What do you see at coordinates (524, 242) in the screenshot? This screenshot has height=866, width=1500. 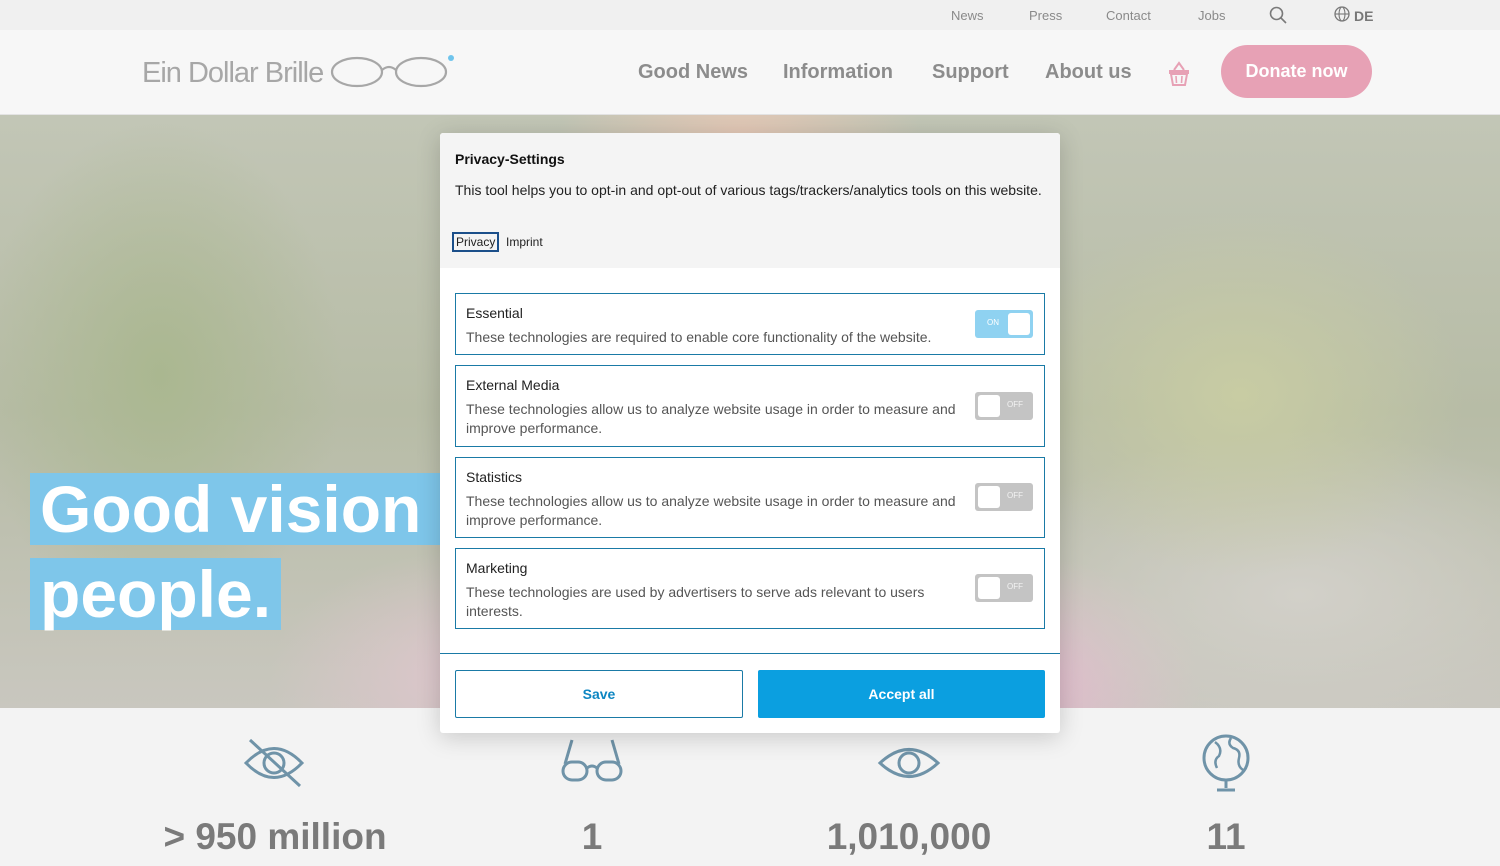 I see `imprint-link: Imprint` at bounding box center [524, 242].